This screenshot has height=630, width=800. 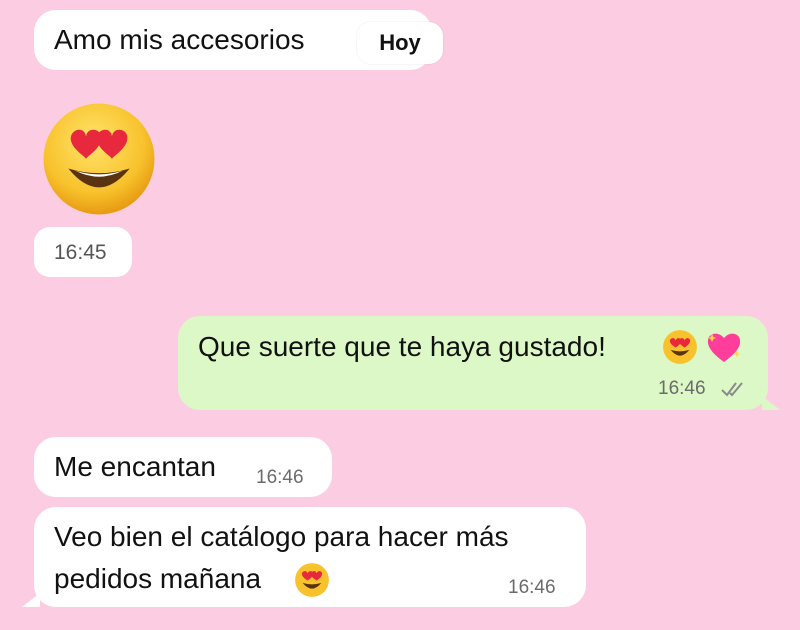 What do you see at coordinates (402, 346) in the screenshot?
I see `message-text: Que suerte que te haya gustado!` at bounding box center [402, 346].